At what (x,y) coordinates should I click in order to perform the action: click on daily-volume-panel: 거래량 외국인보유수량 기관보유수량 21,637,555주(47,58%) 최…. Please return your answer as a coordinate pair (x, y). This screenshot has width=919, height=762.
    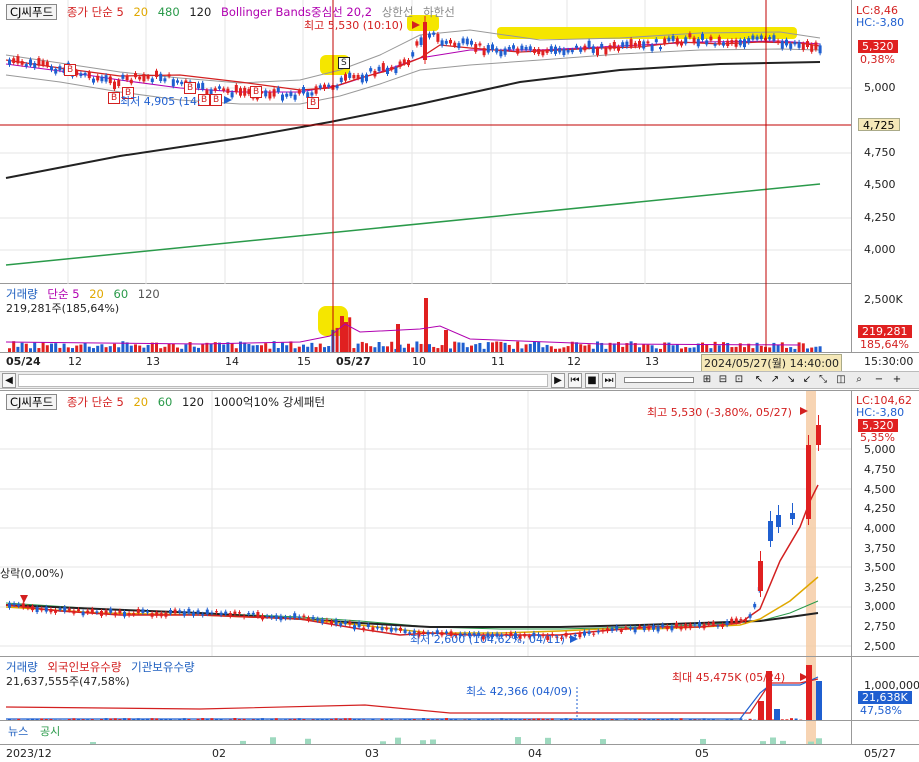
    Looking at the image, I should click on (425, 688).